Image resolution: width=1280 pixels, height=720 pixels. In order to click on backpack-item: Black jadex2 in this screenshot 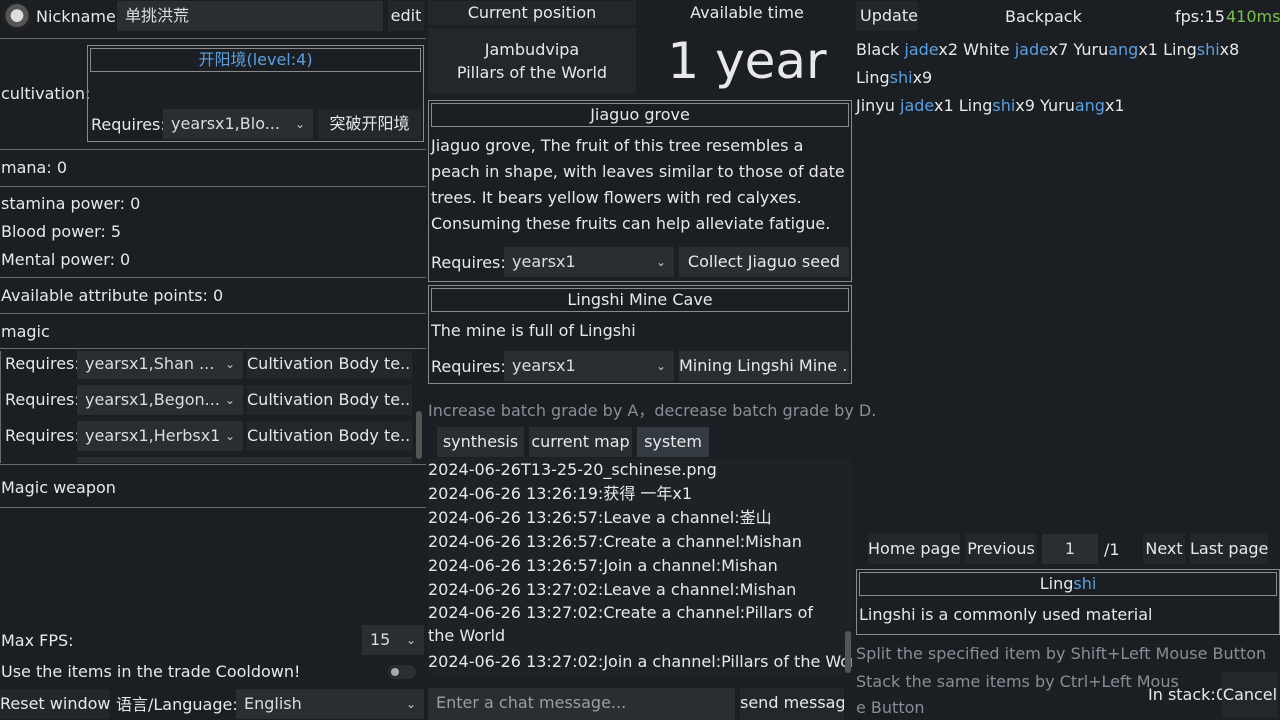, I will do `click(907, 49)`.